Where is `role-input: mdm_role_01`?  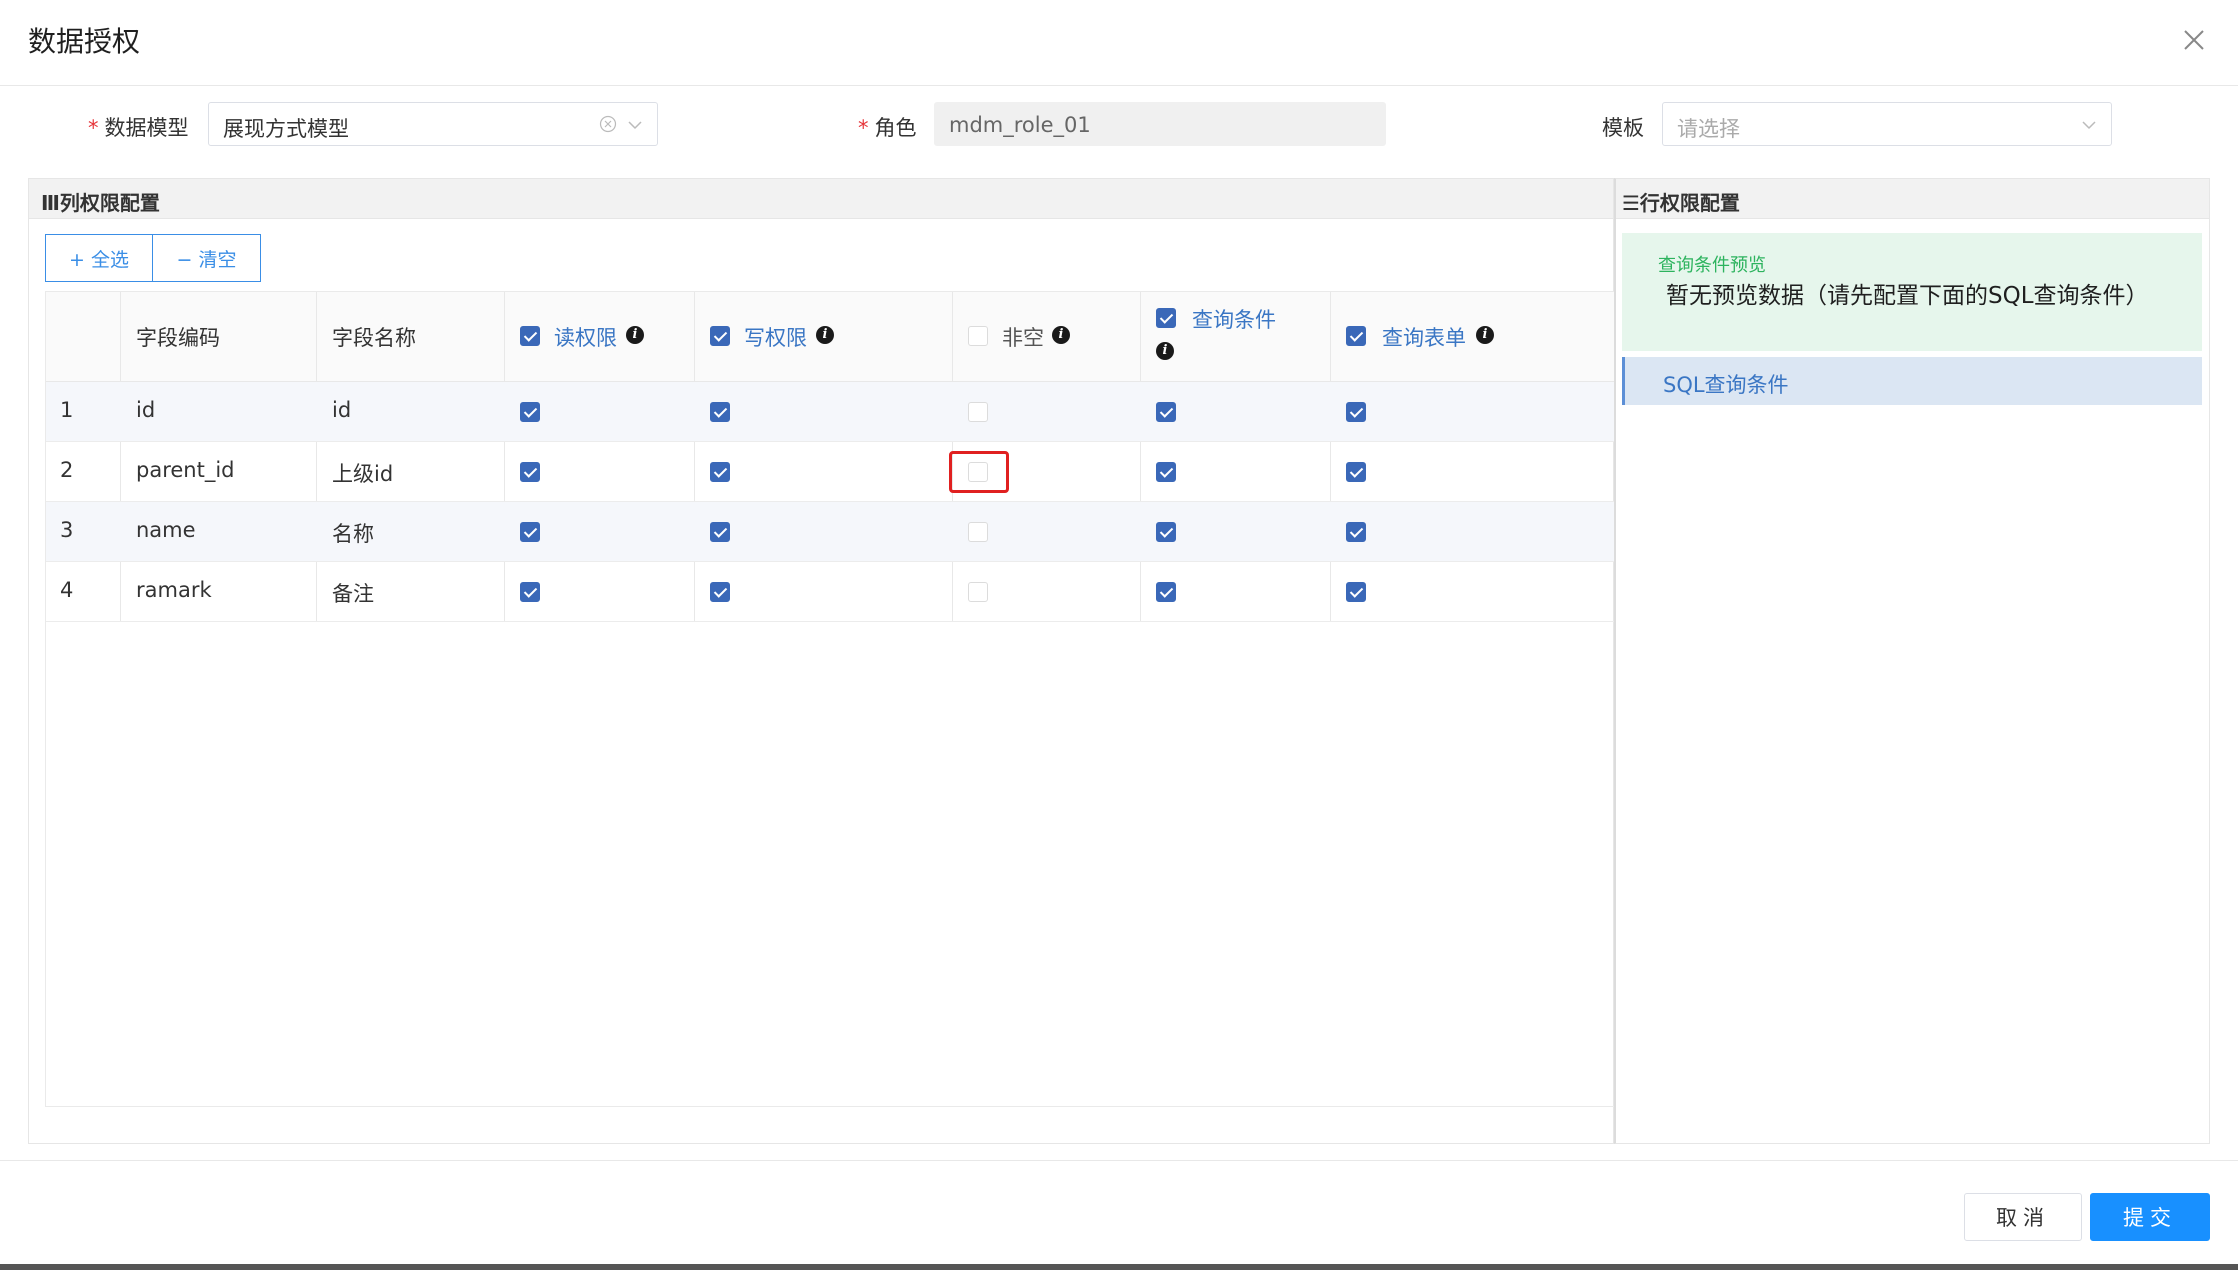
role-input: mdm_role_01 is located at coordinates (1160, 124).